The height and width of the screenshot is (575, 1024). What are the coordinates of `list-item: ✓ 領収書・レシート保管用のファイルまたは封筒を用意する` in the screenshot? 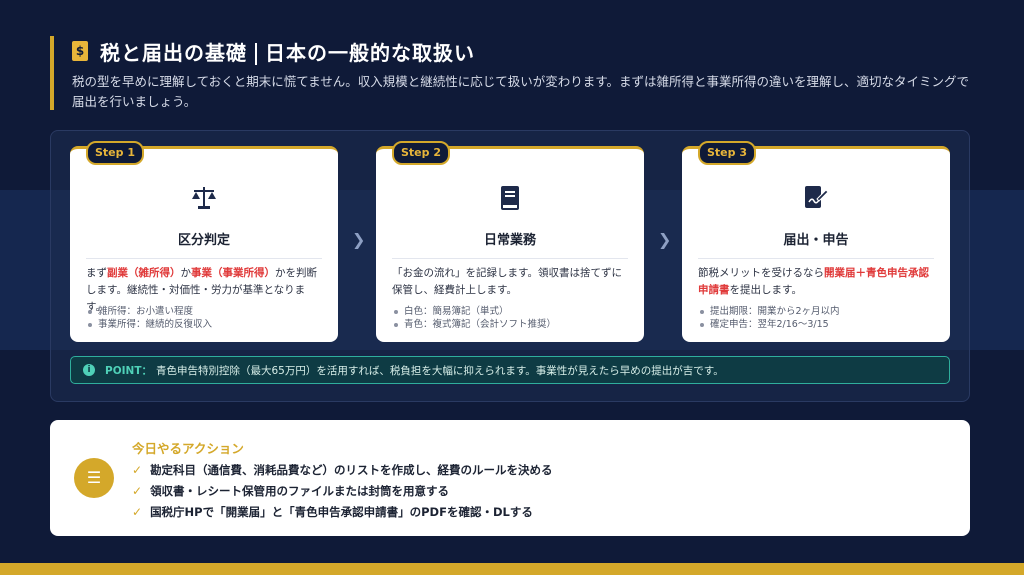 It's located at (342, 491).